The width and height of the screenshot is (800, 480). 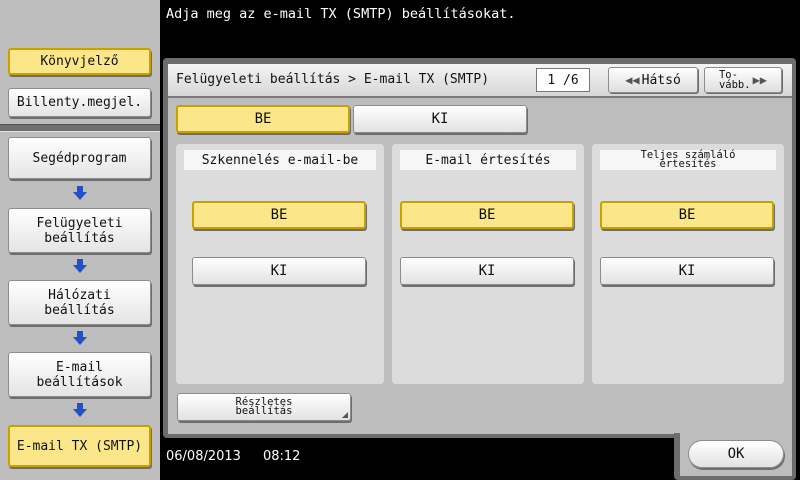 What do you see at coordinates (440, 119) in the screenshot?
I see `main-off-button: KI` at bounding box center [440, 119].